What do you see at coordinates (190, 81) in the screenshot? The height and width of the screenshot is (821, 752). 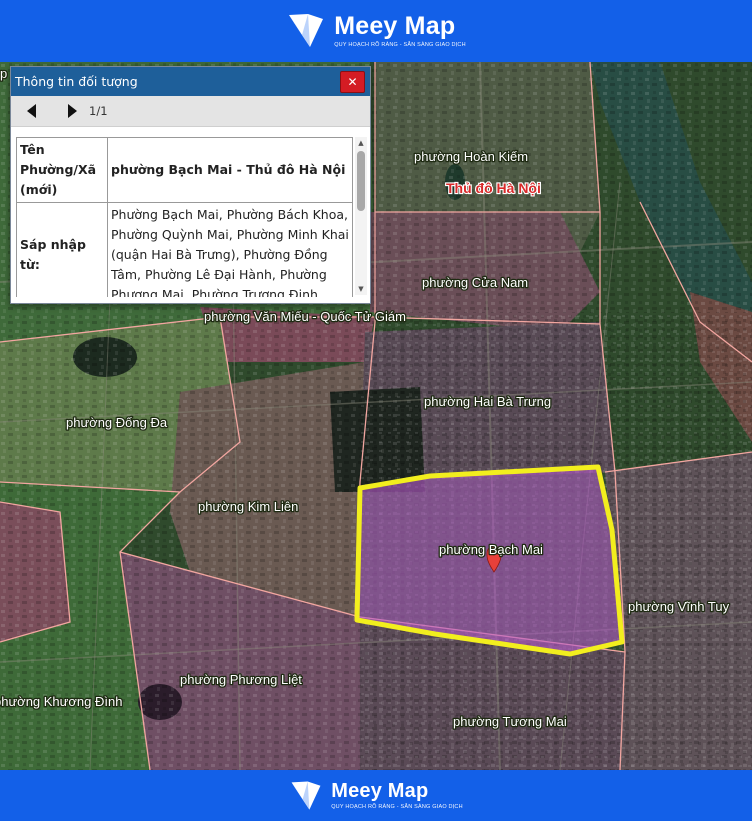 I see `panel-header: Thông tin đối tượng ✕` at bounding box center [190, 81].